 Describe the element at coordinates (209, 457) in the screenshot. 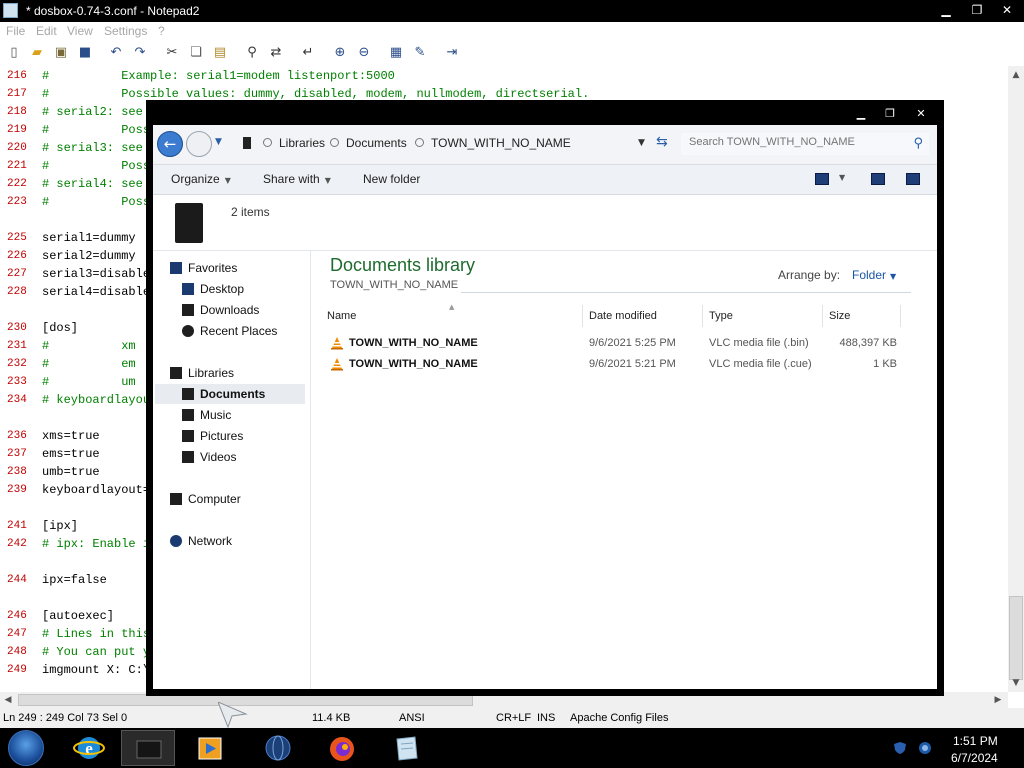

I see `nav-videos: Videos` at that location.